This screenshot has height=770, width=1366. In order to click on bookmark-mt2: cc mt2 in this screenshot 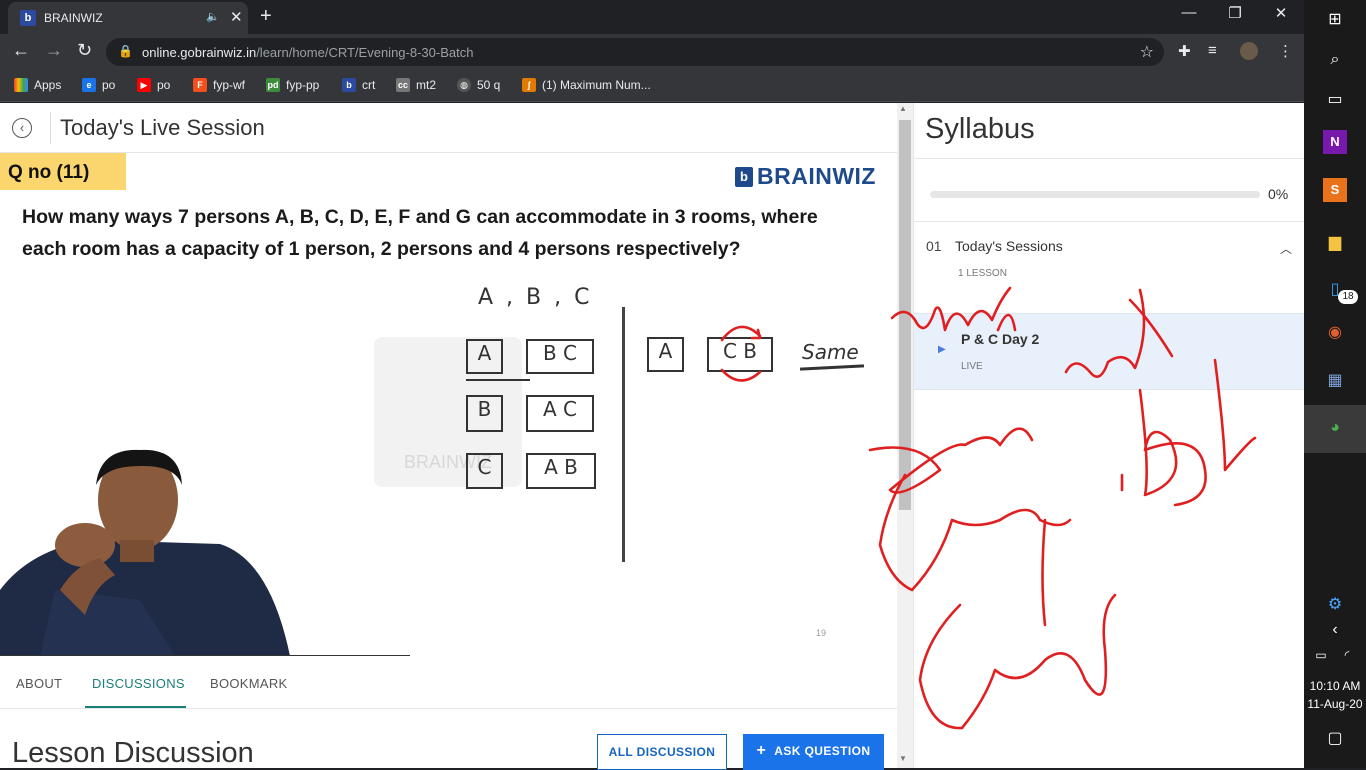, I will do `click(416, 85)`.